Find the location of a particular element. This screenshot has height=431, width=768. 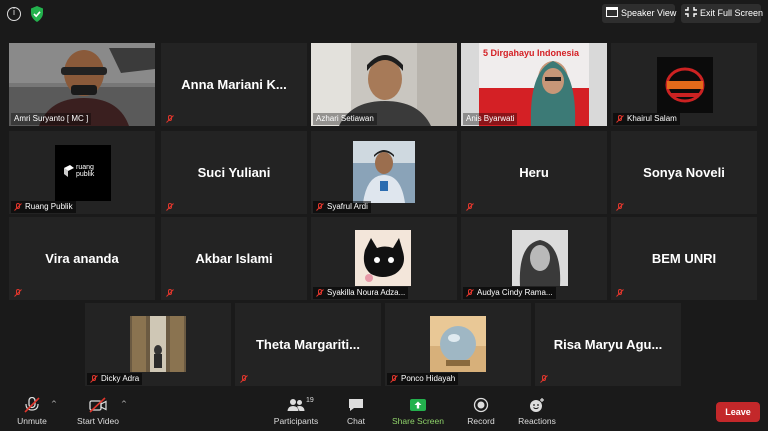

reactions-label: Reactions is located at coordinates (537, 421).